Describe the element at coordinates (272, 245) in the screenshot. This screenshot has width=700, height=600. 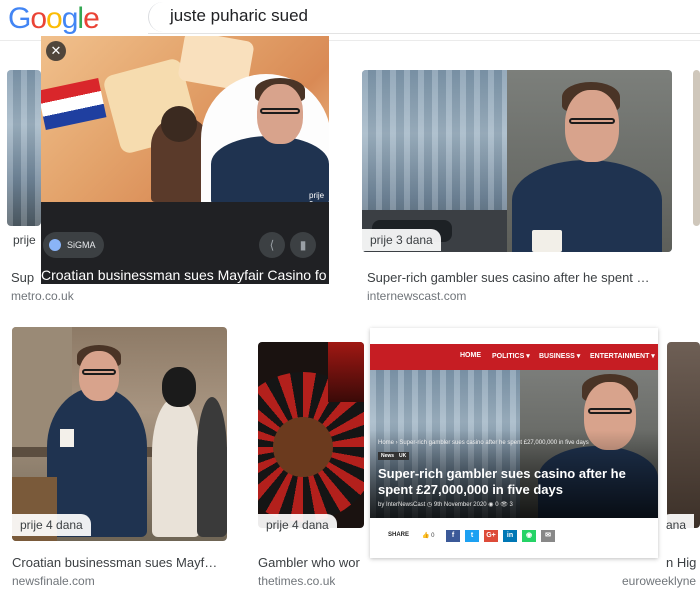
I see `share-icon: ⟨` at that location.